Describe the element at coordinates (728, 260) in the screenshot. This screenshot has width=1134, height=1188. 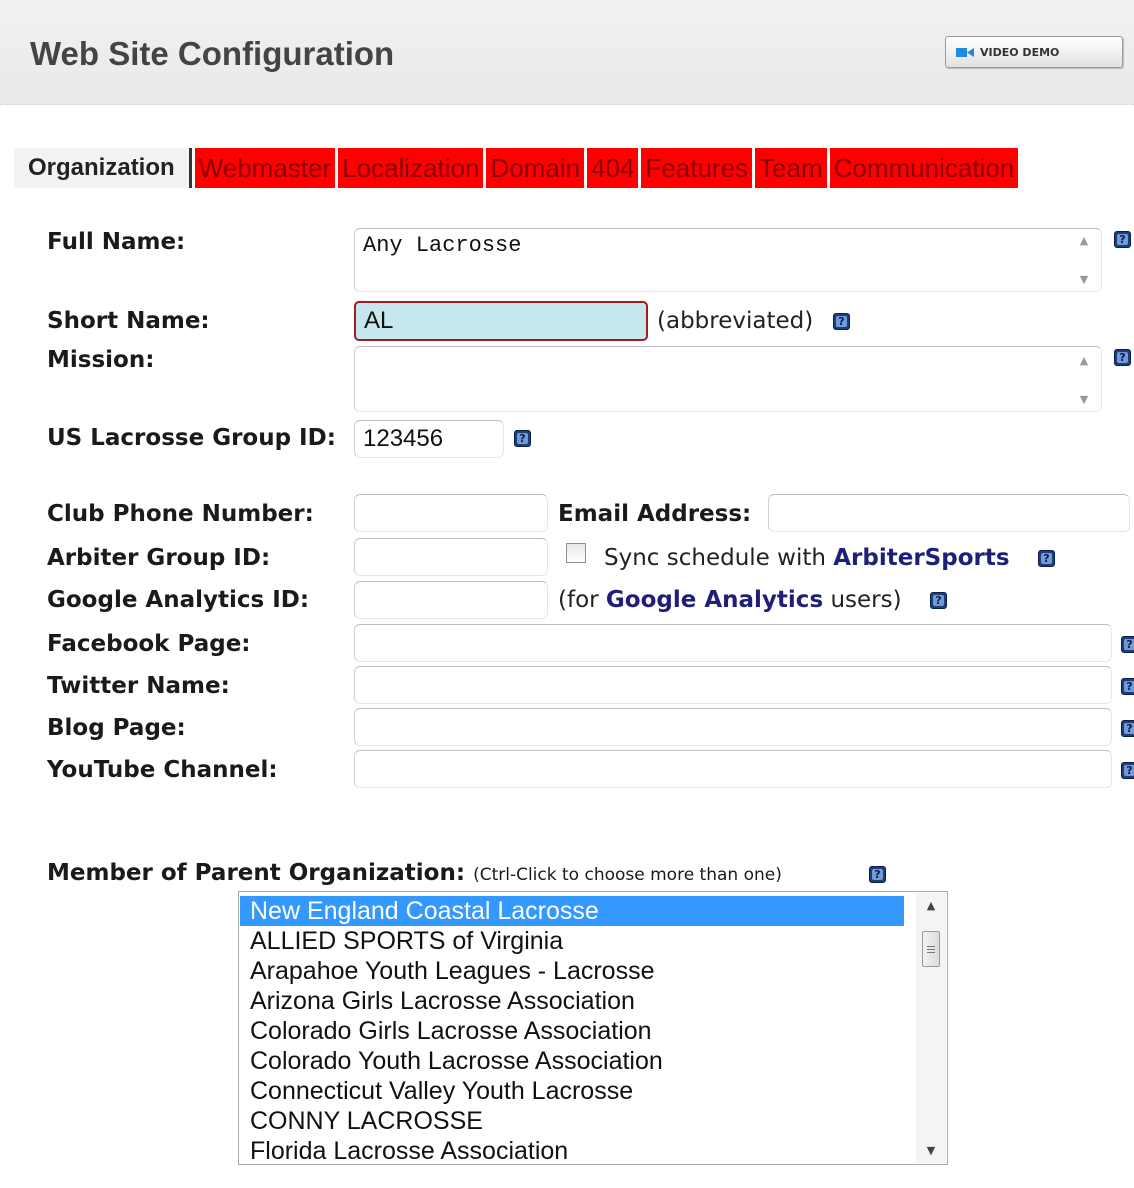
I see `full-name-field: Any Lacrosse` at that location.